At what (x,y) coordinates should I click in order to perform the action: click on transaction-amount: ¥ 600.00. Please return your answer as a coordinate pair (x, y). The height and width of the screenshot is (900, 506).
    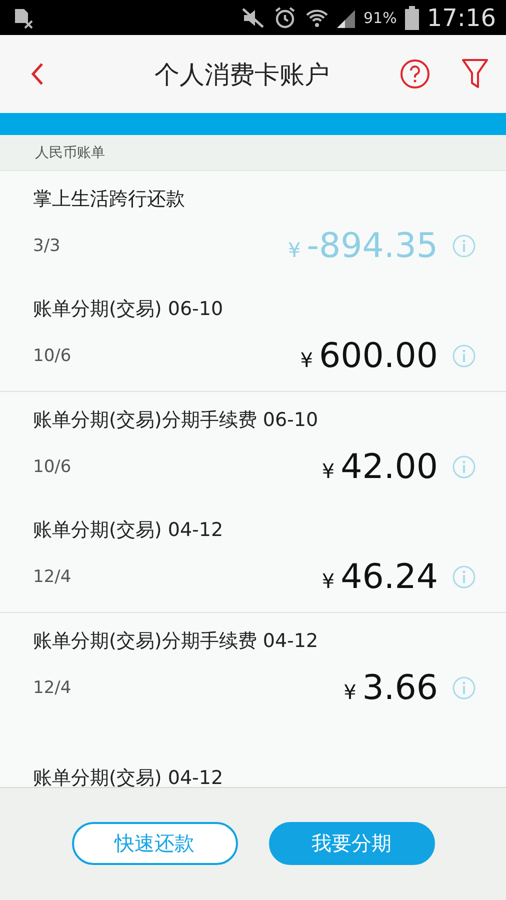
    Looking at the image, I should click on (369, 356).